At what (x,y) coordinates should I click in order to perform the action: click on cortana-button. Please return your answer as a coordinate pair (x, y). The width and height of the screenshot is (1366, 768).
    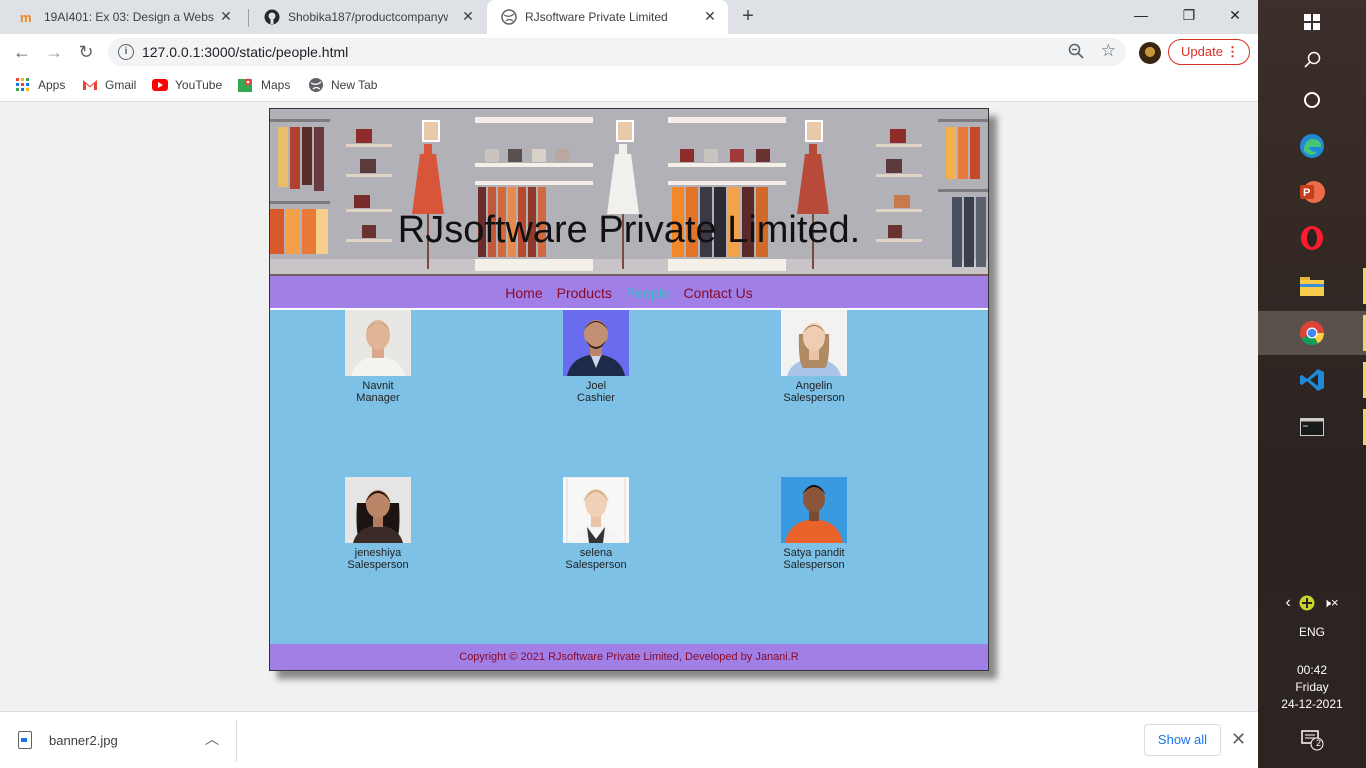
    Looking at the image, I should click on (1312, 100).